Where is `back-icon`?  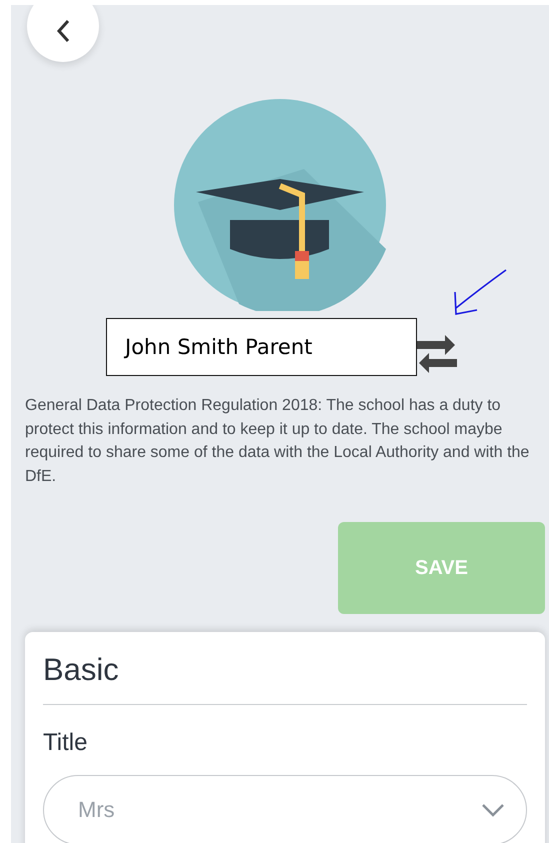
back-icon is located at coordinates (63, 31).